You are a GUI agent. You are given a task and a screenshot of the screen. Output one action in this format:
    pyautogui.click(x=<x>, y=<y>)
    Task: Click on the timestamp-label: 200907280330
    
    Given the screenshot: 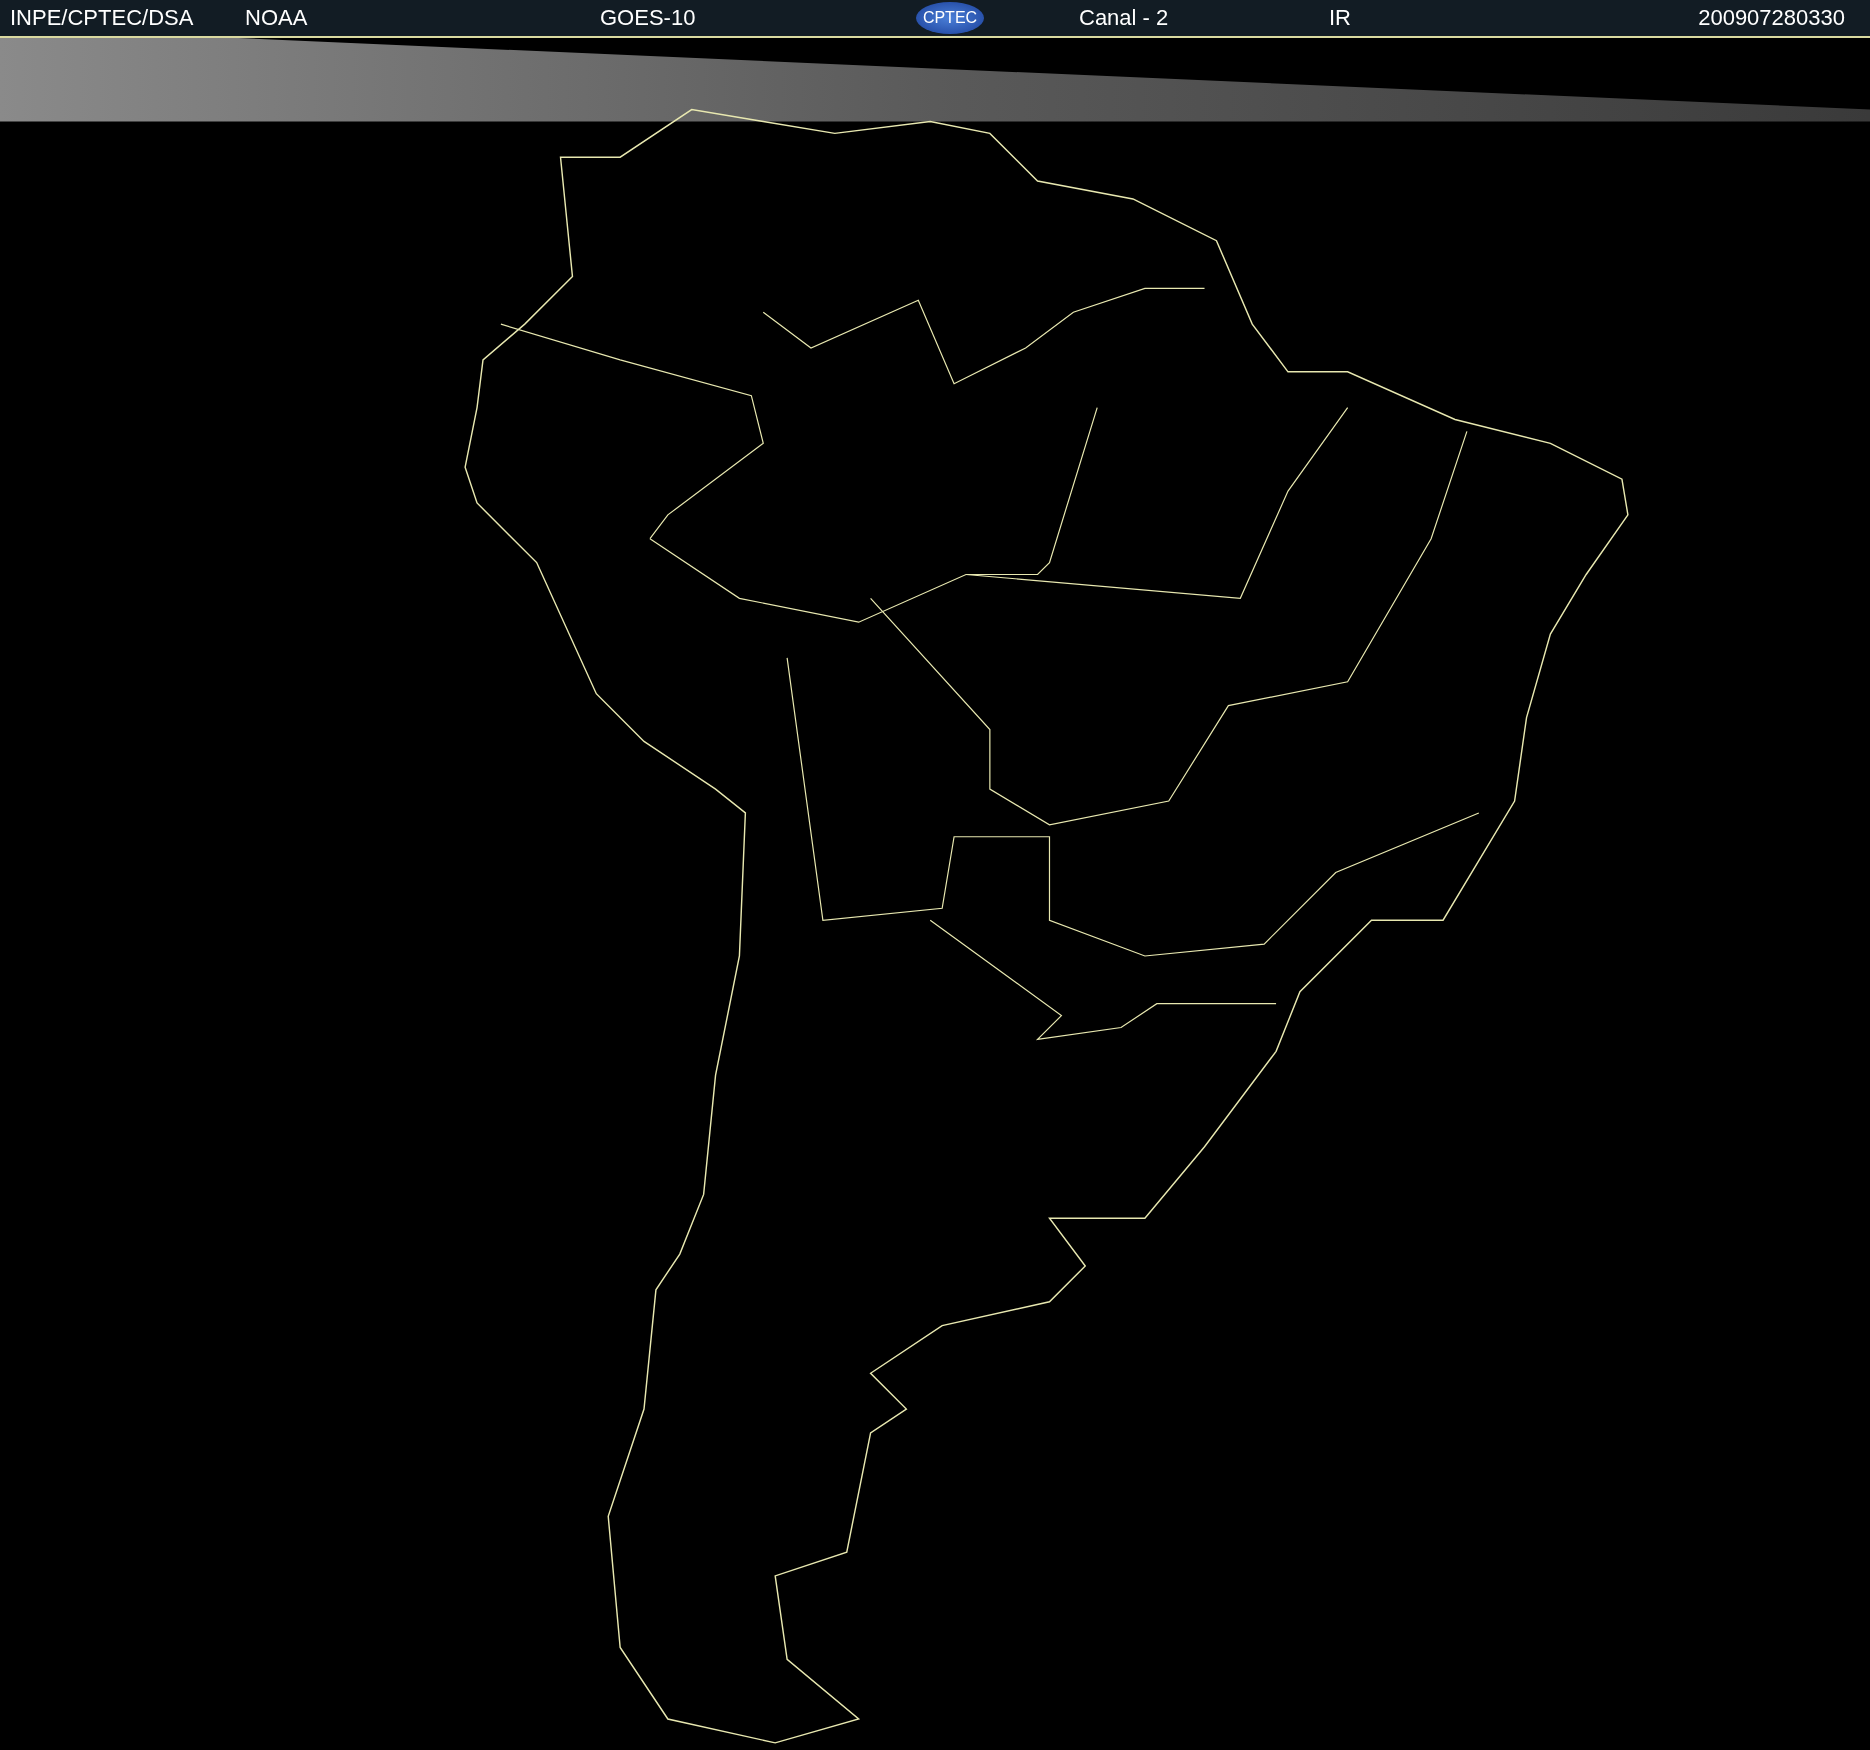 What is the action you would take?
    pyautogui.click(x=1771, y=18)
    